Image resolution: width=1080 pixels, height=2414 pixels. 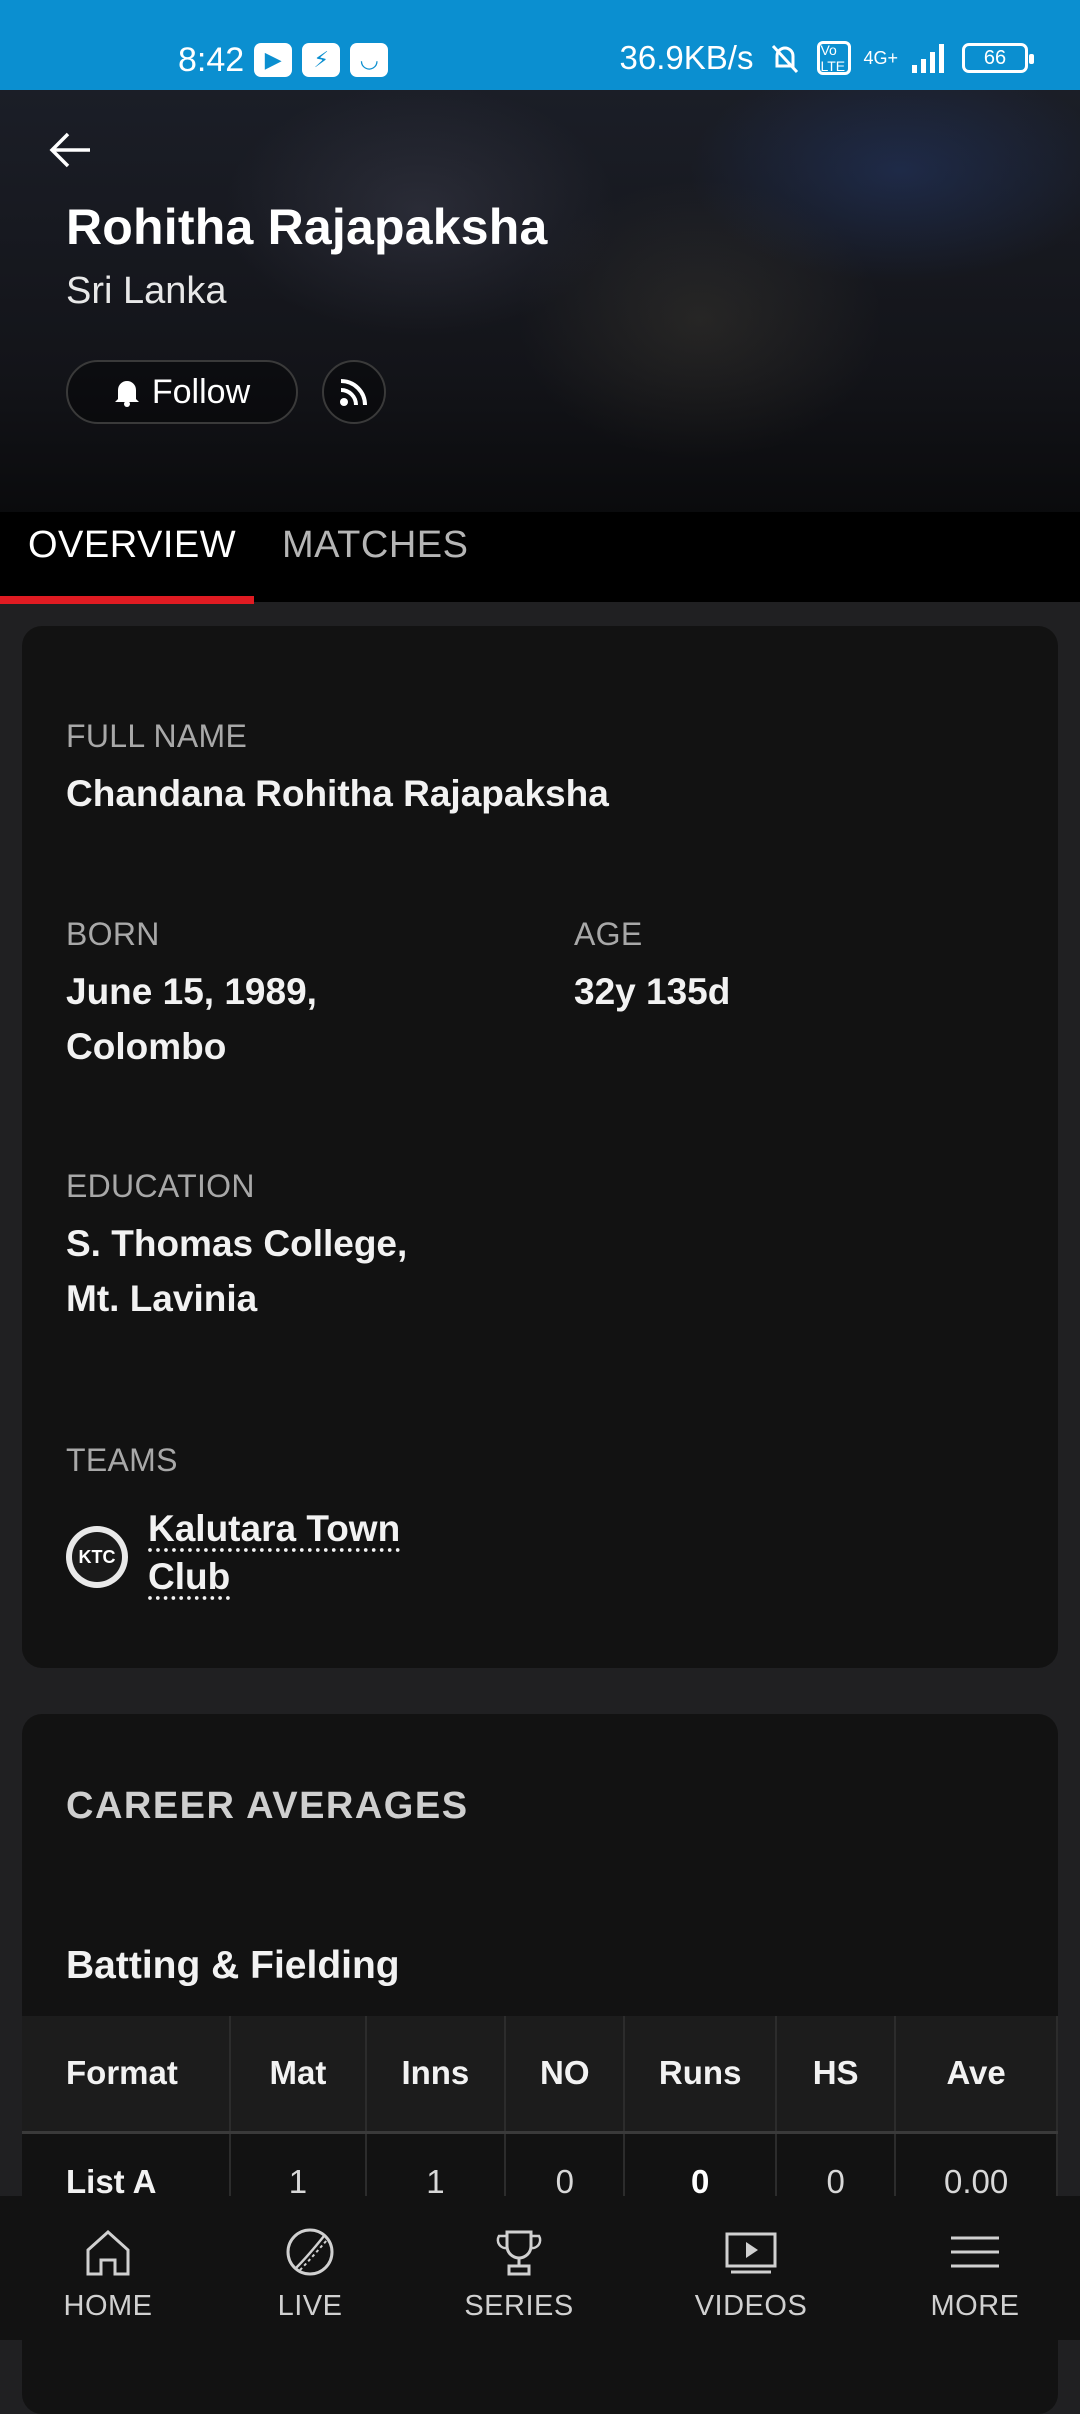 What do you see at coordinates (298, 2075) in the screenshot?
I see `column-header: Mat` at bounding box center [298, 2075].